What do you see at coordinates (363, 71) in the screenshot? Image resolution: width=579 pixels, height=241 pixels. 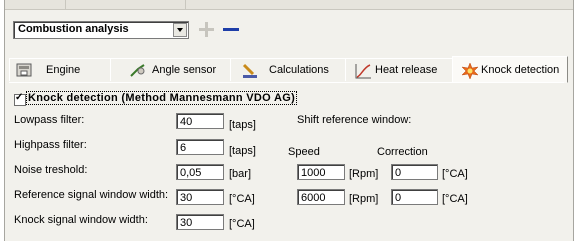 I see `graph-icon` at bounding box center [363, 71].